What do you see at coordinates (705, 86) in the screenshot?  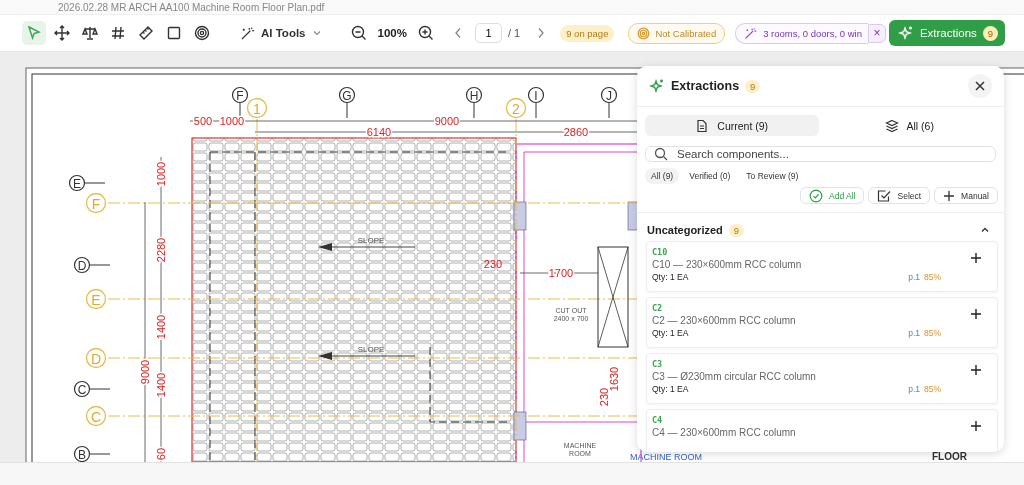 I see `panel-title: Extractions` at bounding box center [705, 86].